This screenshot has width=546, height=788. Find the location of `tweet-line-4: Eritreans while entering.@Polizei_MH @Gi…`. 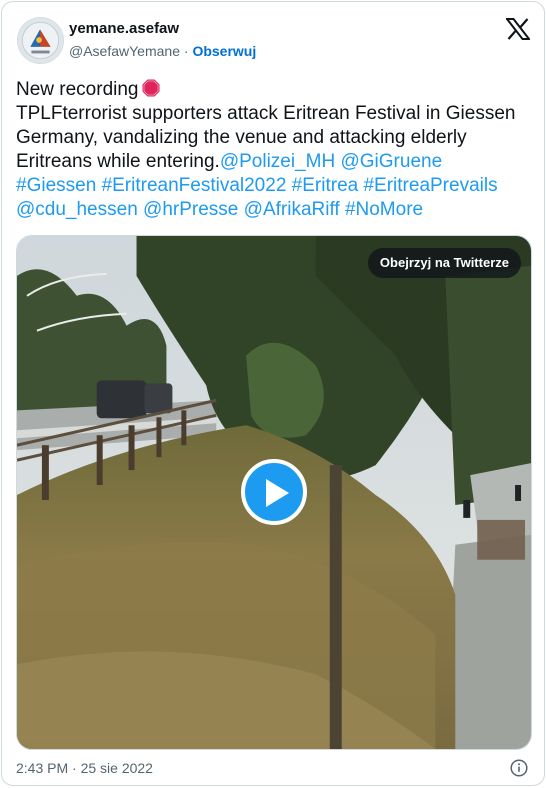

tweet-line-4: Eritreans while entering.@Polizei_MH @Gi… is located at coordinates (276, 162).